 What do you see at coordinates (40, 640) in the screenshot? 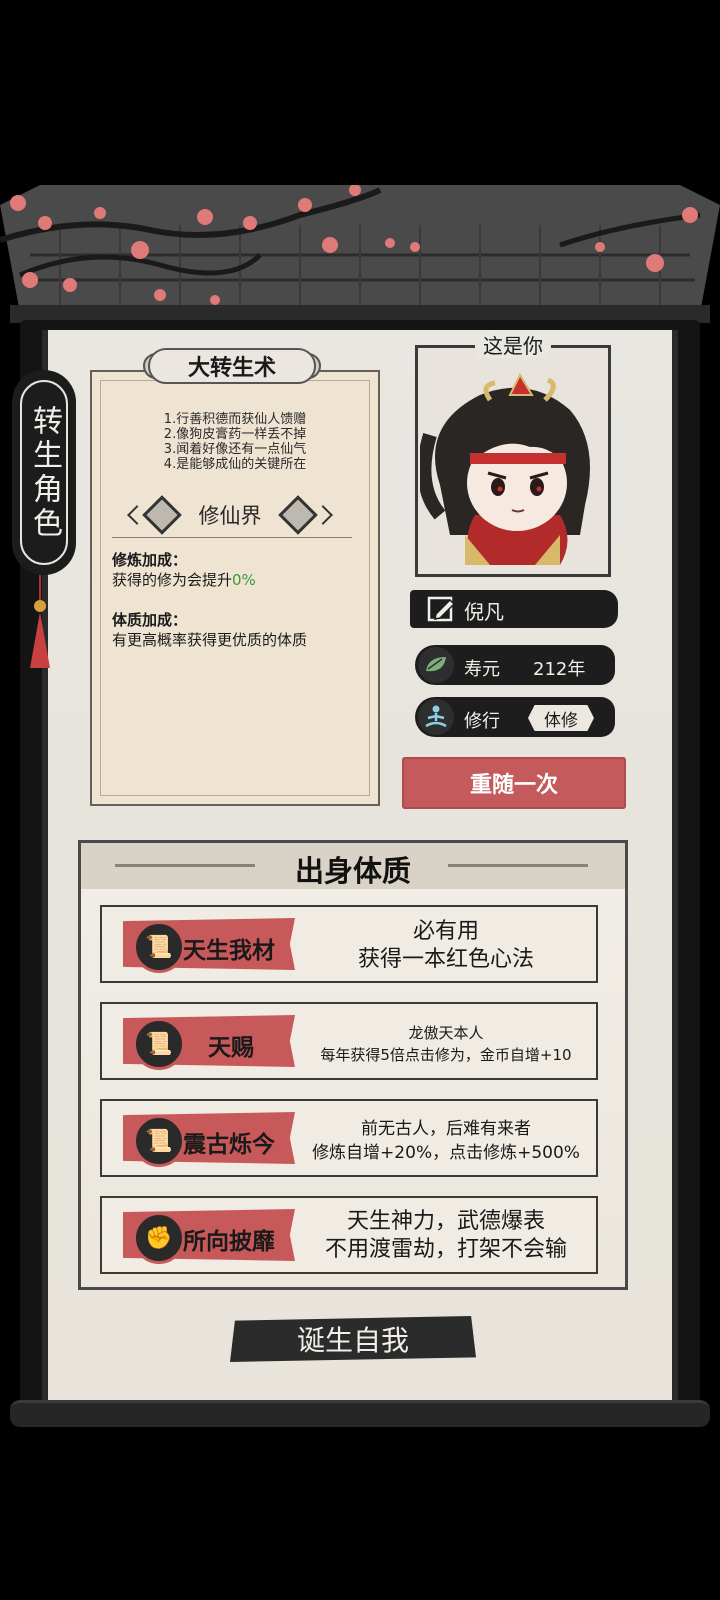
I see `tassel-icon` at bounding box center [40, 640].